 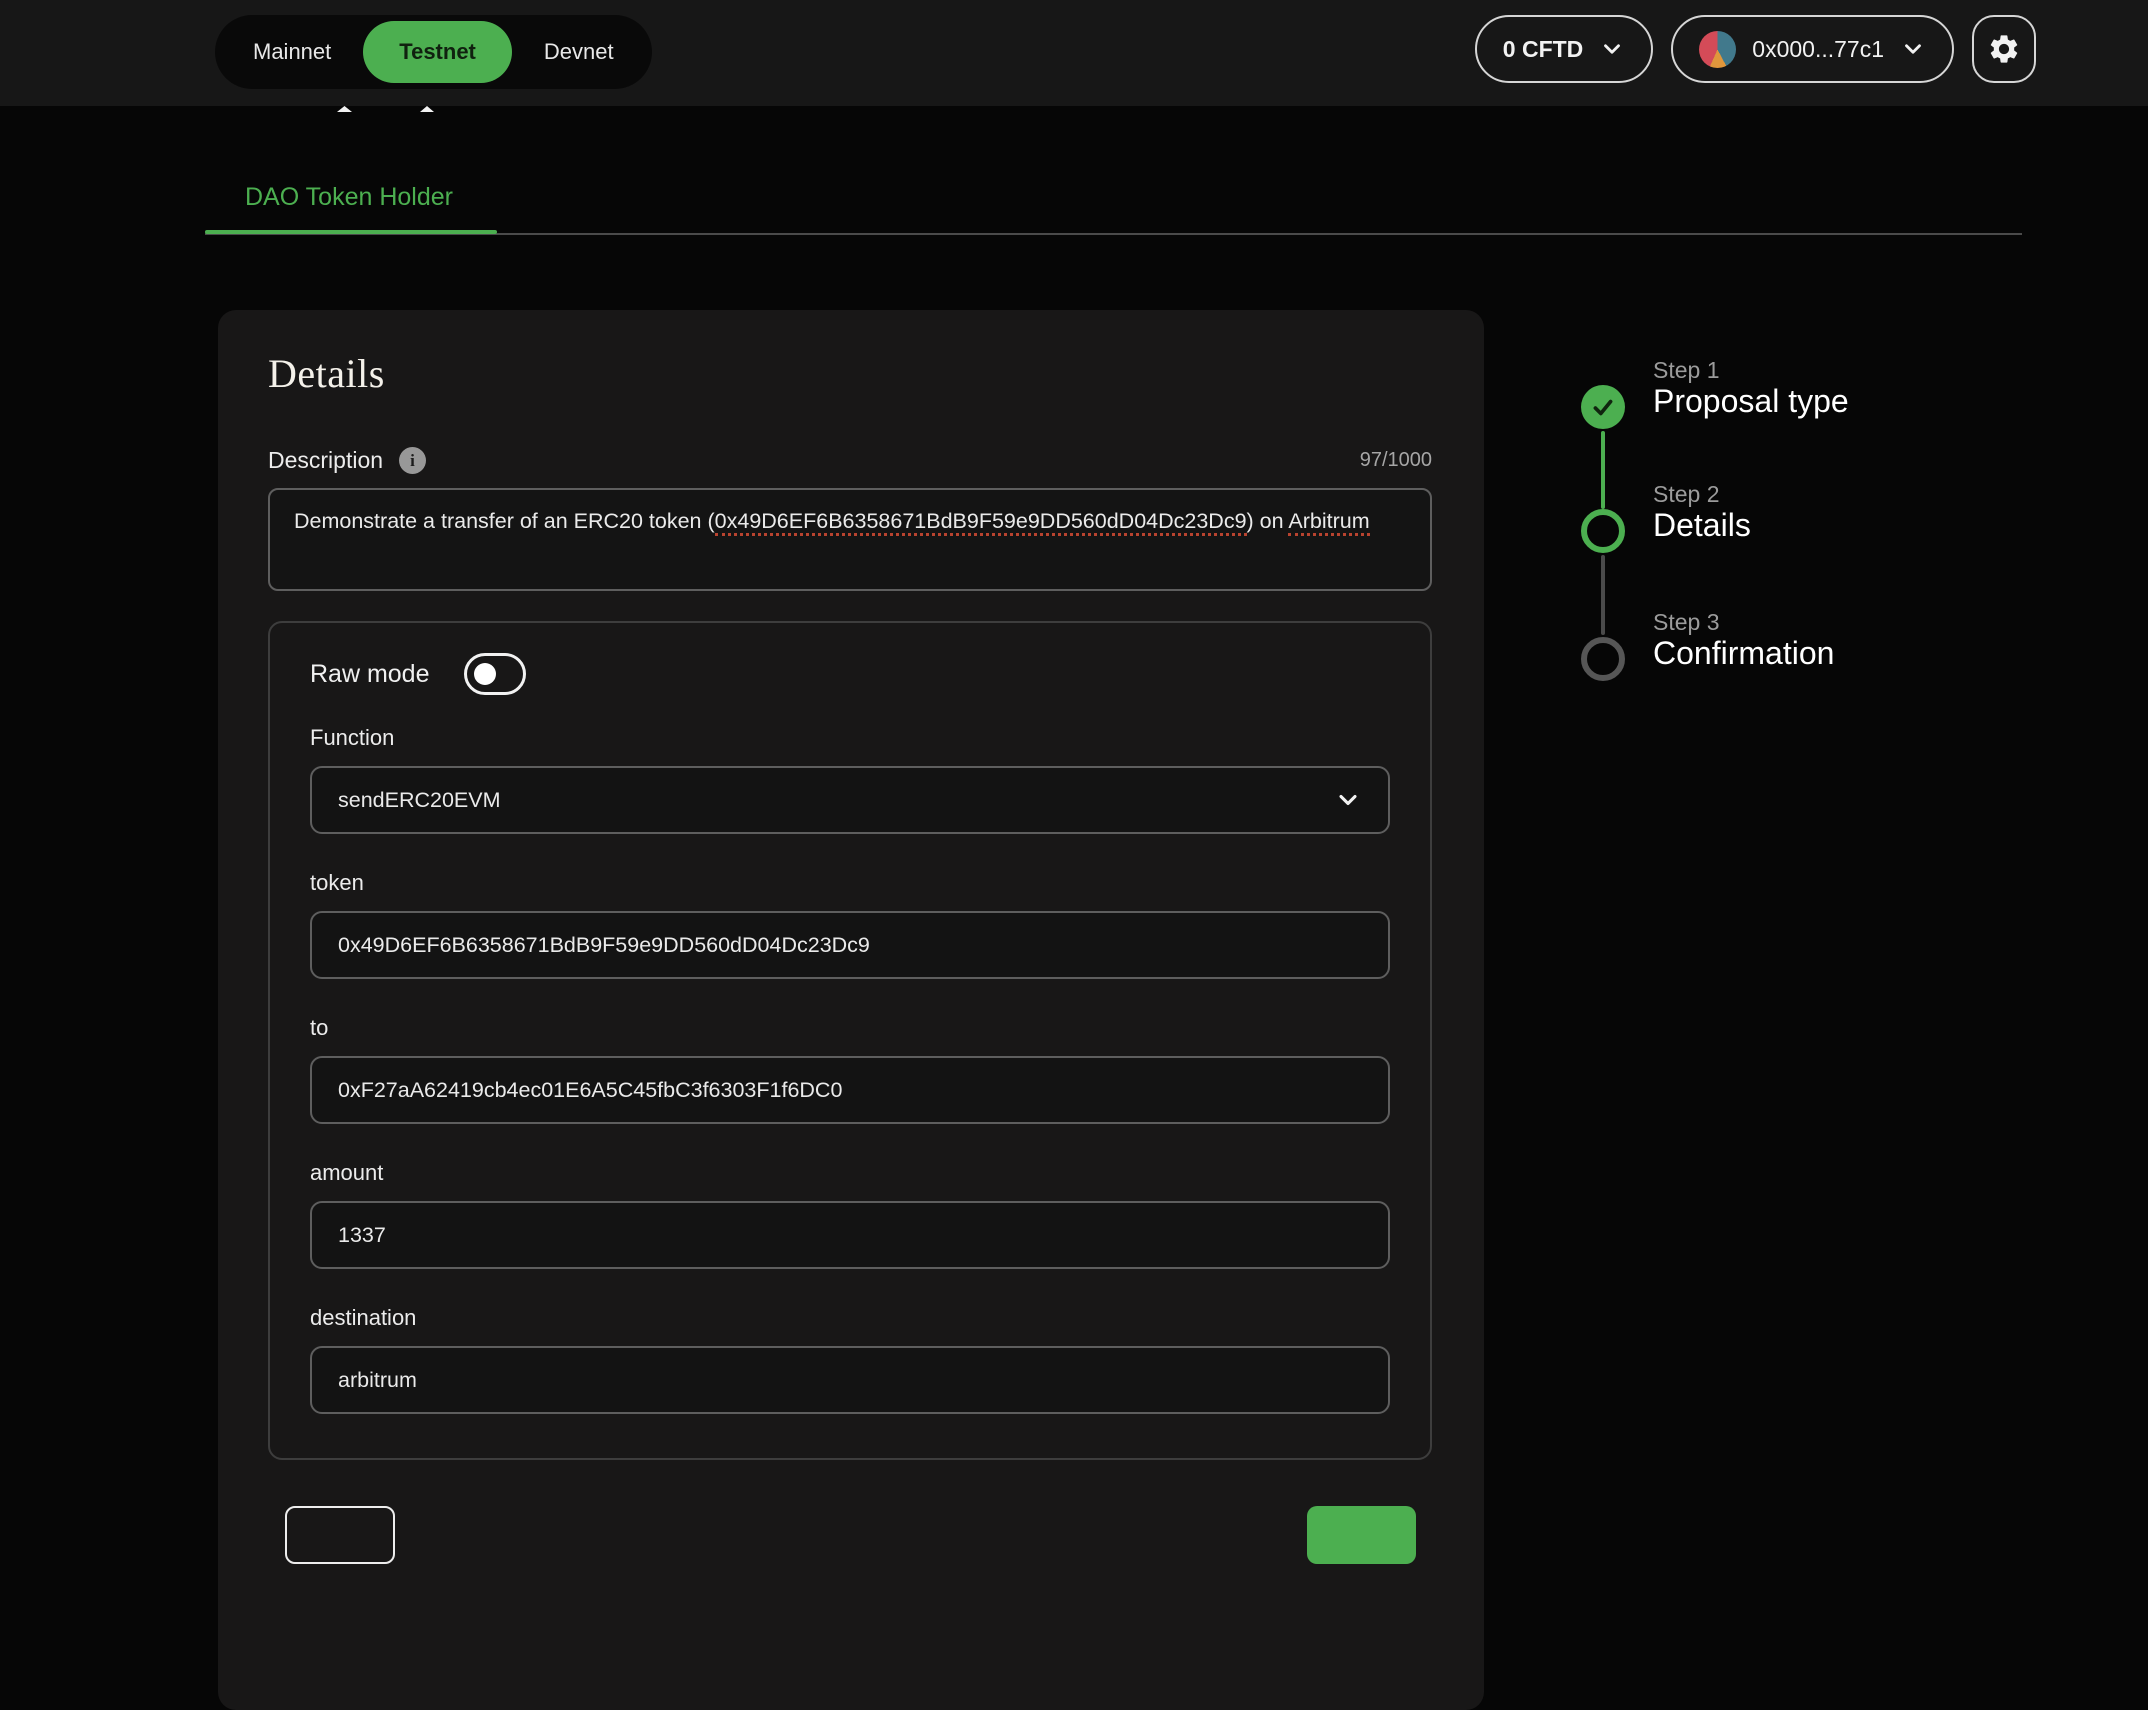 I want to click on step-3-title: Confirmation, so click(x=1744, y=653).